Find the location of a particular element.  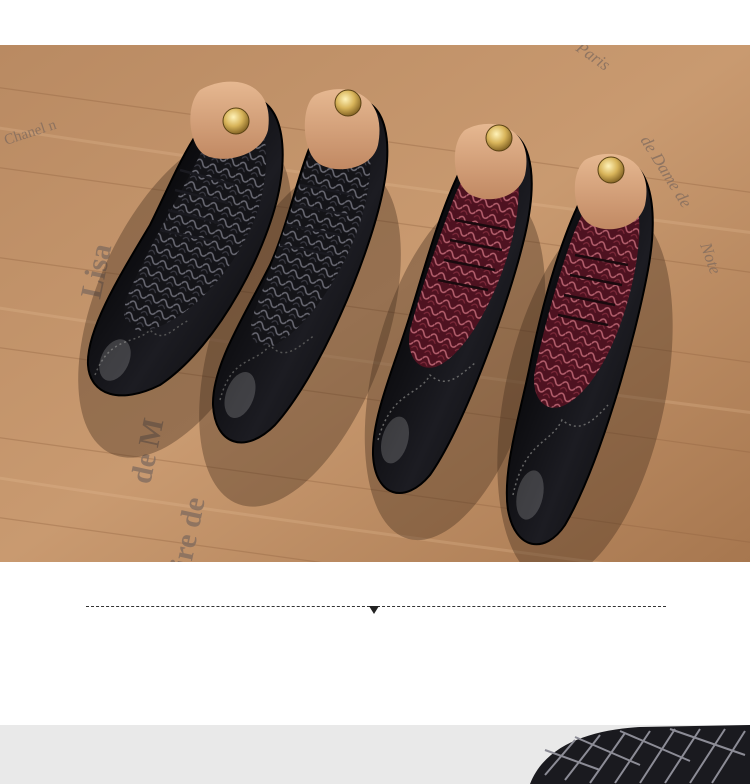

product-photo-next-cropped is located at coordinates (375, 754).